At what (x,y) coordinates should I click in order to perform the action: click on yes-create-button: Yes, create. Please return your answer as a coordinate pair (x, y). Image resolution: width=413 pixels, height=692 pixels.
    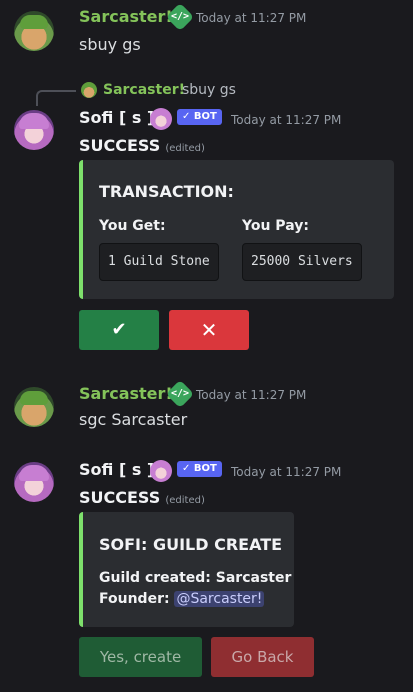
    Looking at the image, I should click on (140, 657).